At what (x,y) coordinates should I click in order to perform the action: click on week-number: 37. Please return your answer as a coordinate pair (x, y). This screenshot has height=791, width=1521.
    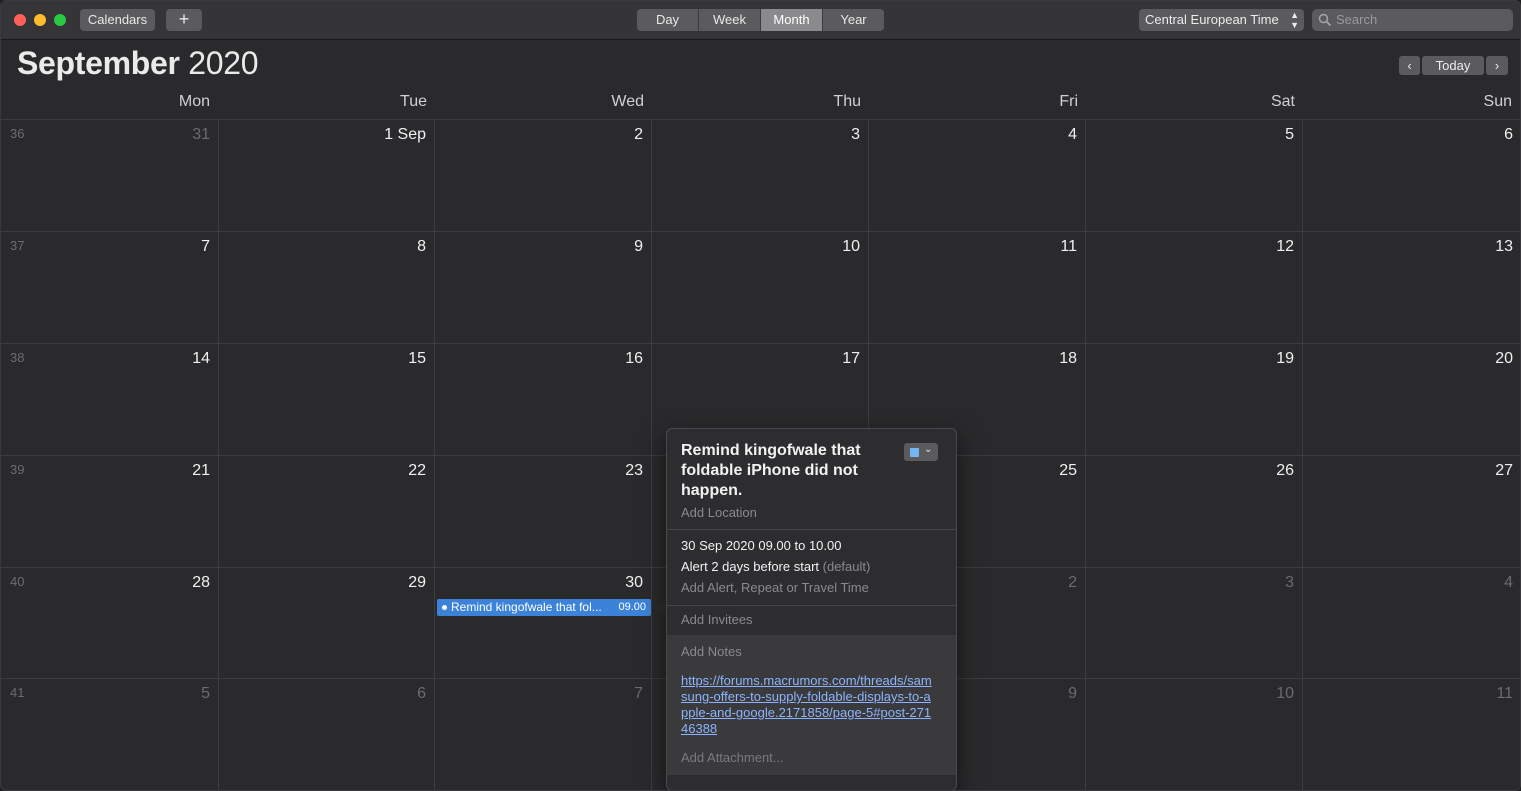
    Looking at the image, I should click on (17, 245).